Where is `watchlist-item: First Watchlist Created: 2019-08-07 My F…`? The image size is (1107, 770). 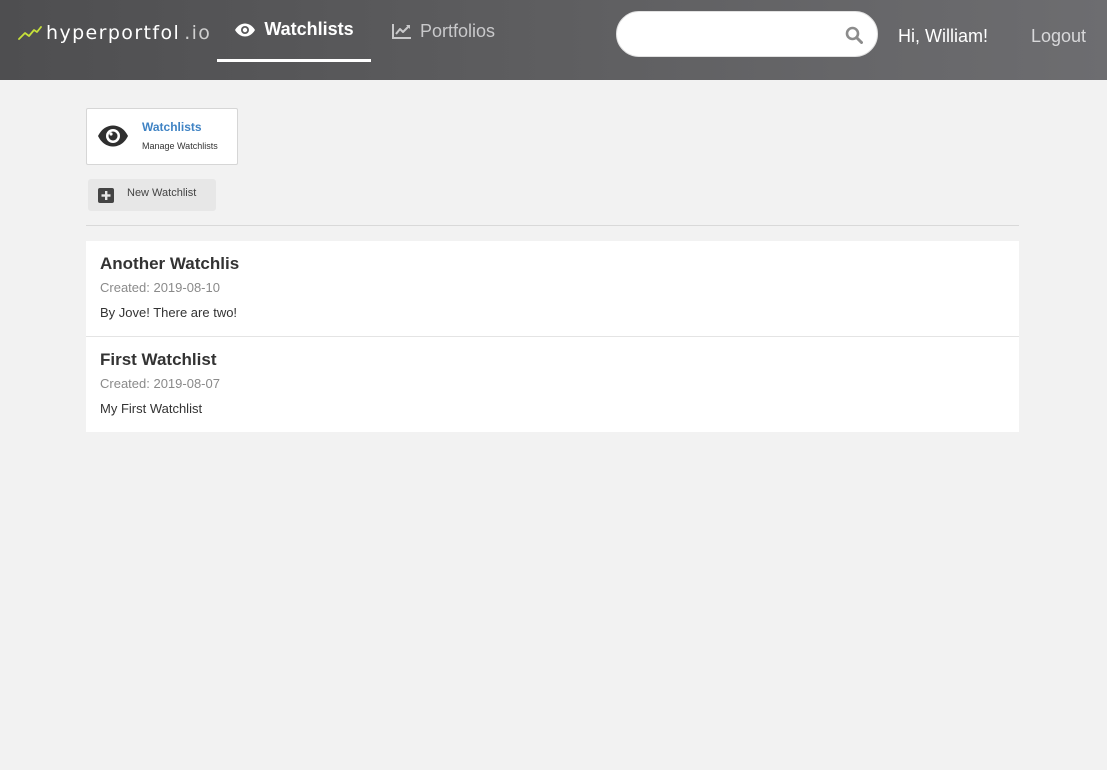
watchlist-item: First Watchlist Created: 2019-08-07 My F… is located at coordinates (552, 384).